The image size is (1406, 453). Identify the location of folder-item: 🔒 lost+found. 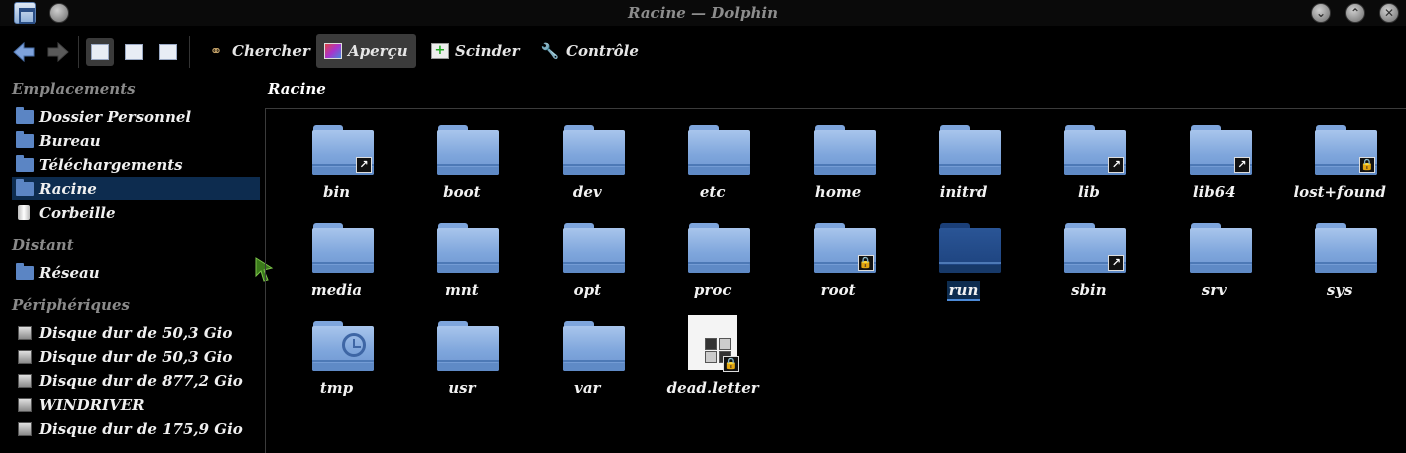
(1339, 166).